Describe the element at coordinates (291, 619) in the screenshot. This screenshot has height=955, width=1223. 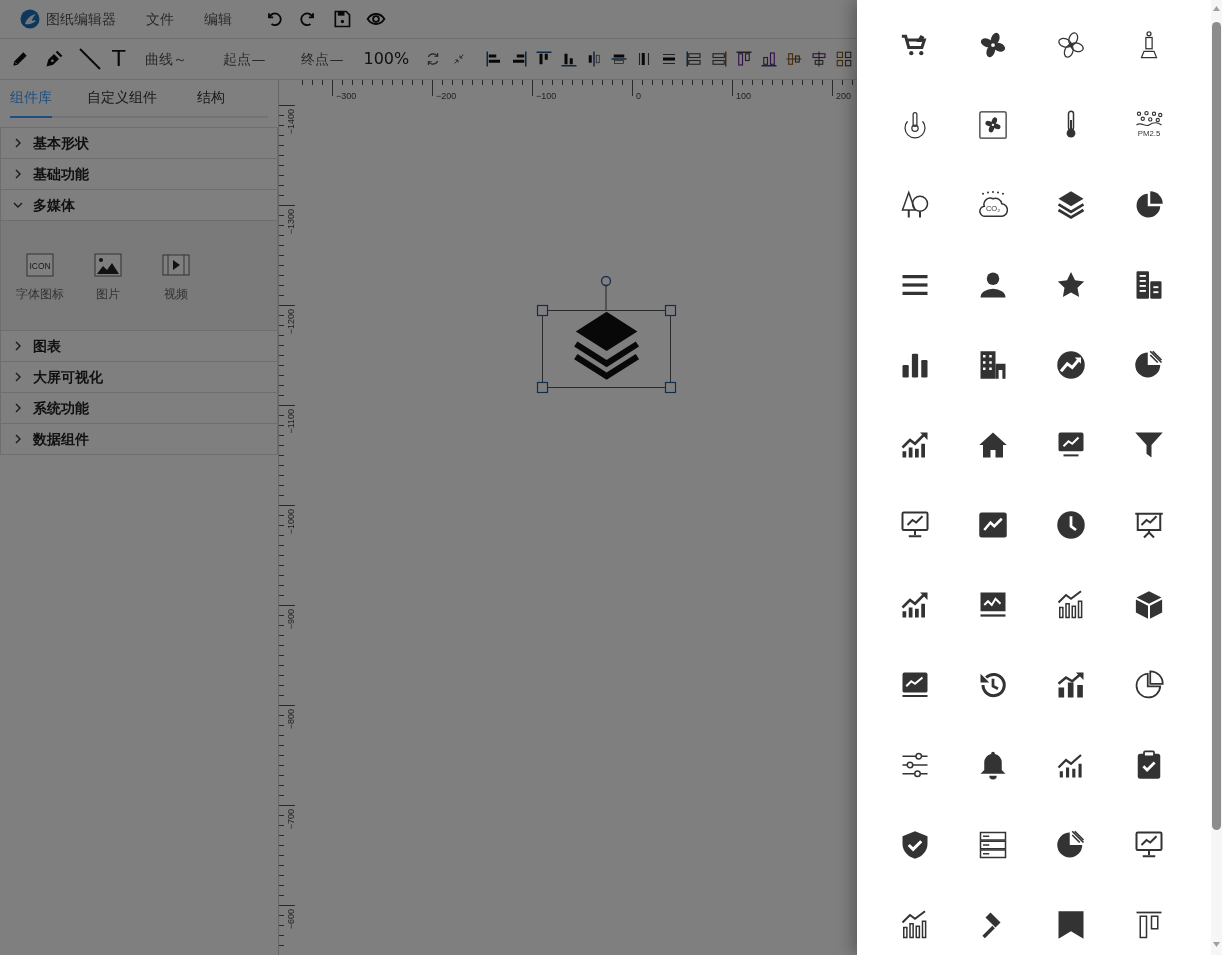
I see `ruler-label: −900` at that location.